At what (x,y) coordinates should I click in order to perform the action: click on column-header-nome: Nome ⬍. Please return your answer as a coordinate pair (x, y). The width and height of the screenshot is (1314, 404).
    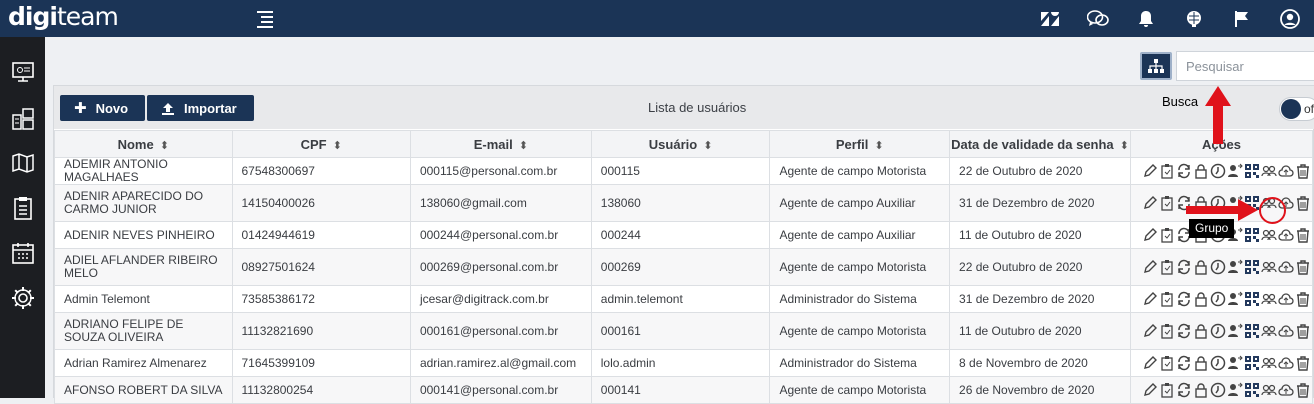
    Looking at the image, I should click on (143, 144).